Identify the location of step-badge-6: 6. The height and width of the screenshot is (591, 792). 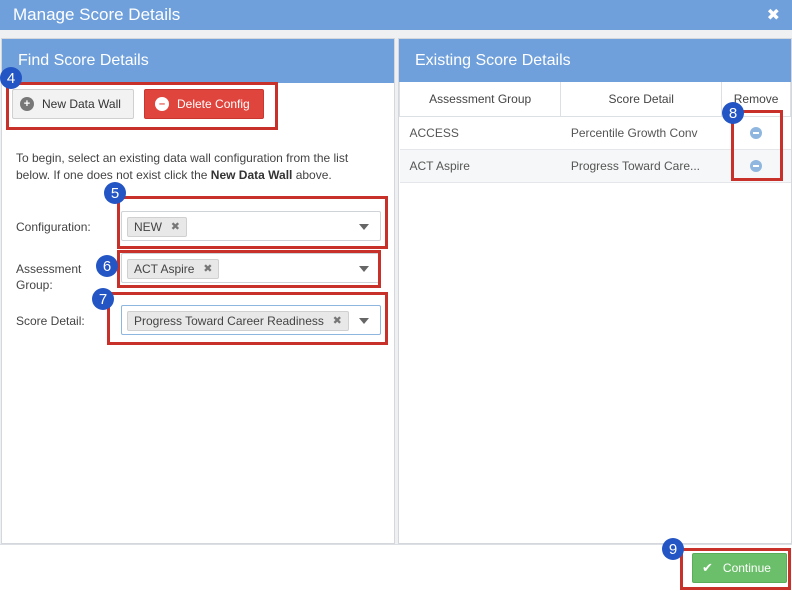
(107, 266).